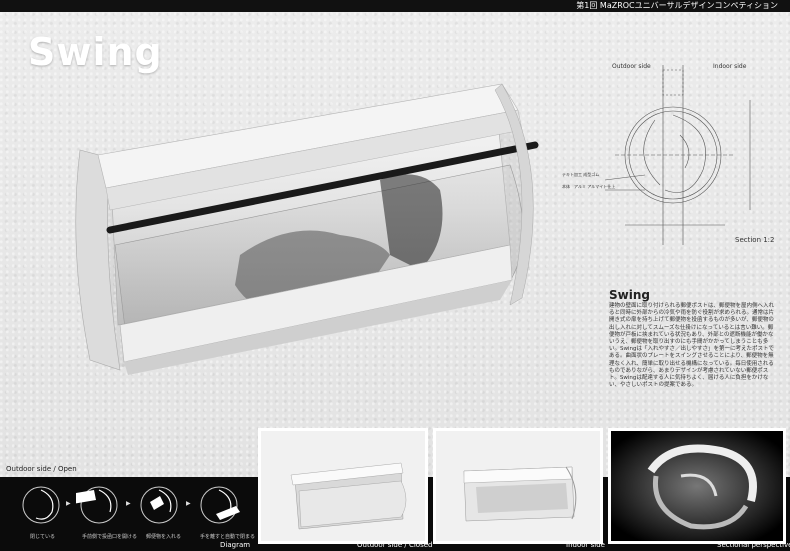 Image resolution: width=790 pixels, height=551 pixels. I want to click on diagram-step-3-label: 郵便物を入れる, so click(164, 537).